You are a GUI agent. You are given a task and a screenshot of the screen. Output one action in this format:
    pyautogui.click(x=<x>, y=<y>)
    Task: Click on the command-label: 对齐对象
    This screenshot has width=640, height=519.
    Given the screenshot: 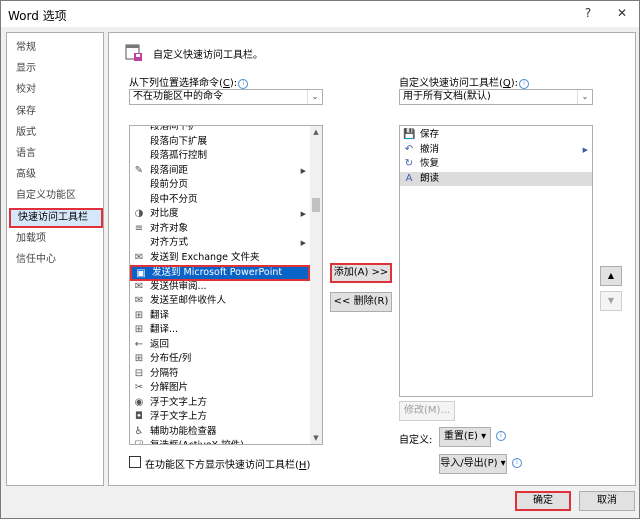 What is the action you would take?
    pyautogui.click(x=169, y=228)
    